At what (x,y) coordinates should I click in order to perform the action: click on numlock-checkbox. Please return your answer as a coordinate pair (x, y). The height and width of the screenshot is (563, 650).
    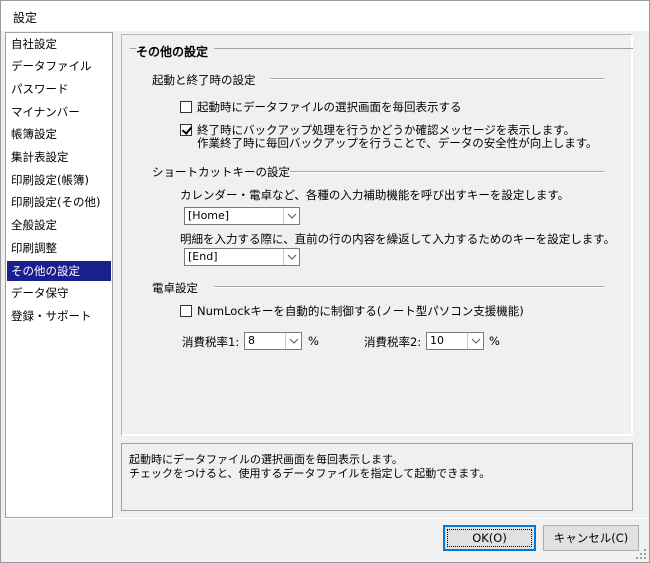
    Looking at the image, I should click on (186, 311).